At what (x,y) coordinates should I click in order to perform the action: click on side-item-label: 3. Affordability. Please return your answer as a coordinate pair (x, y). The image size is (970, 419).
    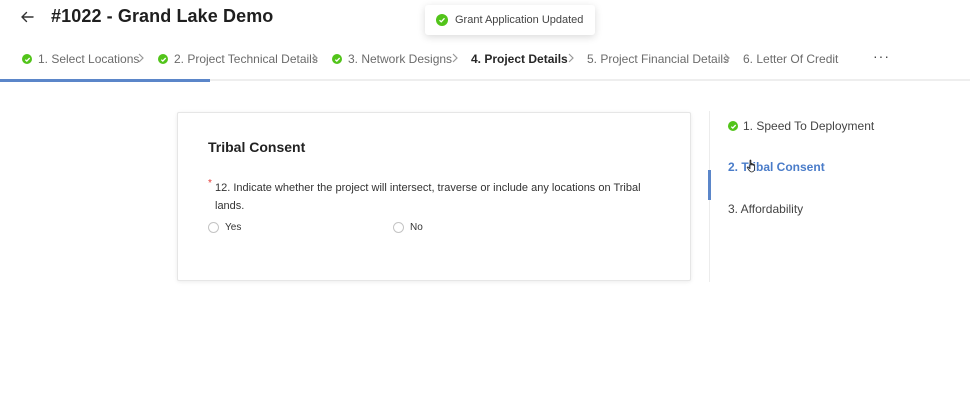
    Looking at the image, I should click on (766, 209).